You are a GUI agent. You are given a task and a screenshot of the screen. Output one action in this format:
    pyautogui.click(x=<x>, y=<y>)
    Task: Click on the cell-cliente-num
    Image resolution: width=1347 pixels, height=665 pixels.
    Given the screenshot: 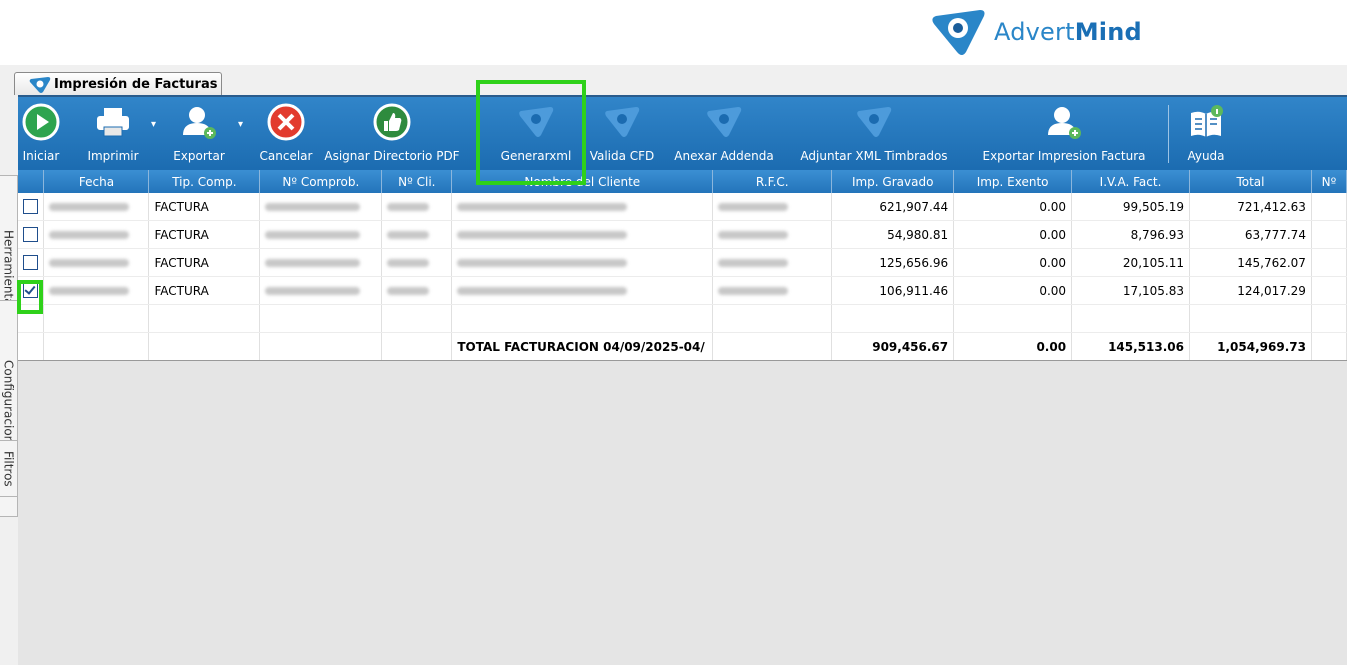 What is the action you would take?
    pyautogui.click(x=417, y=207)
    